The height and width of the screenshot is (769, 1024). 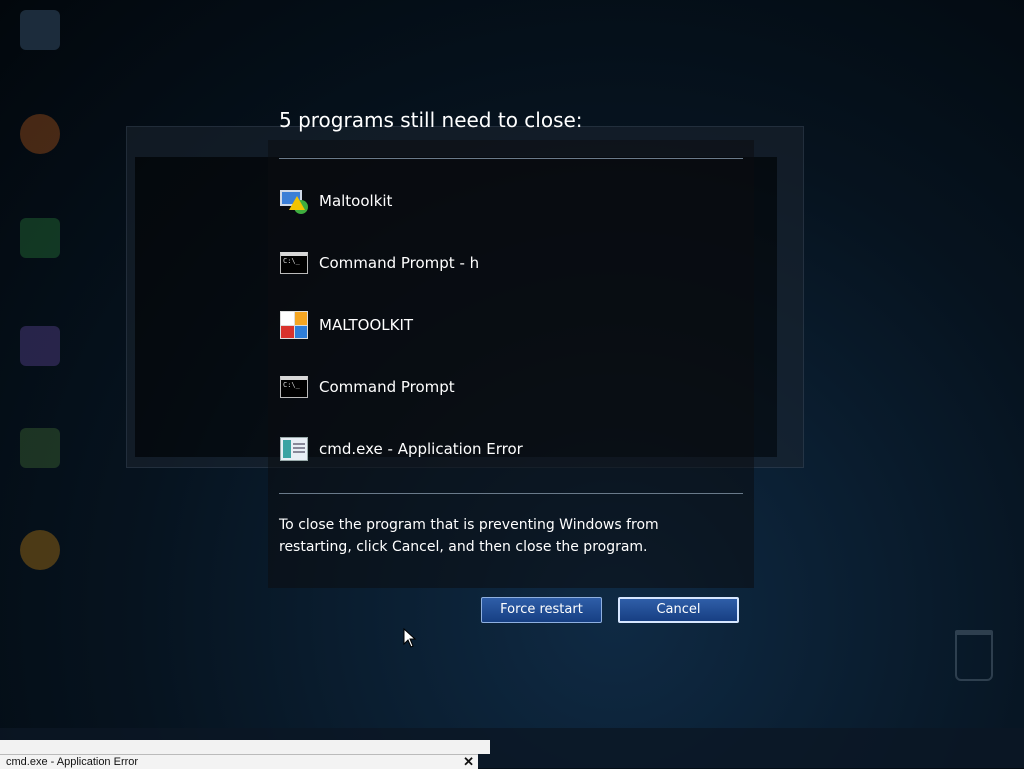 What do you see at coordinates (294, 449) in the screenshot?
I see `application-error-icon` at bounding box center [294, 449].